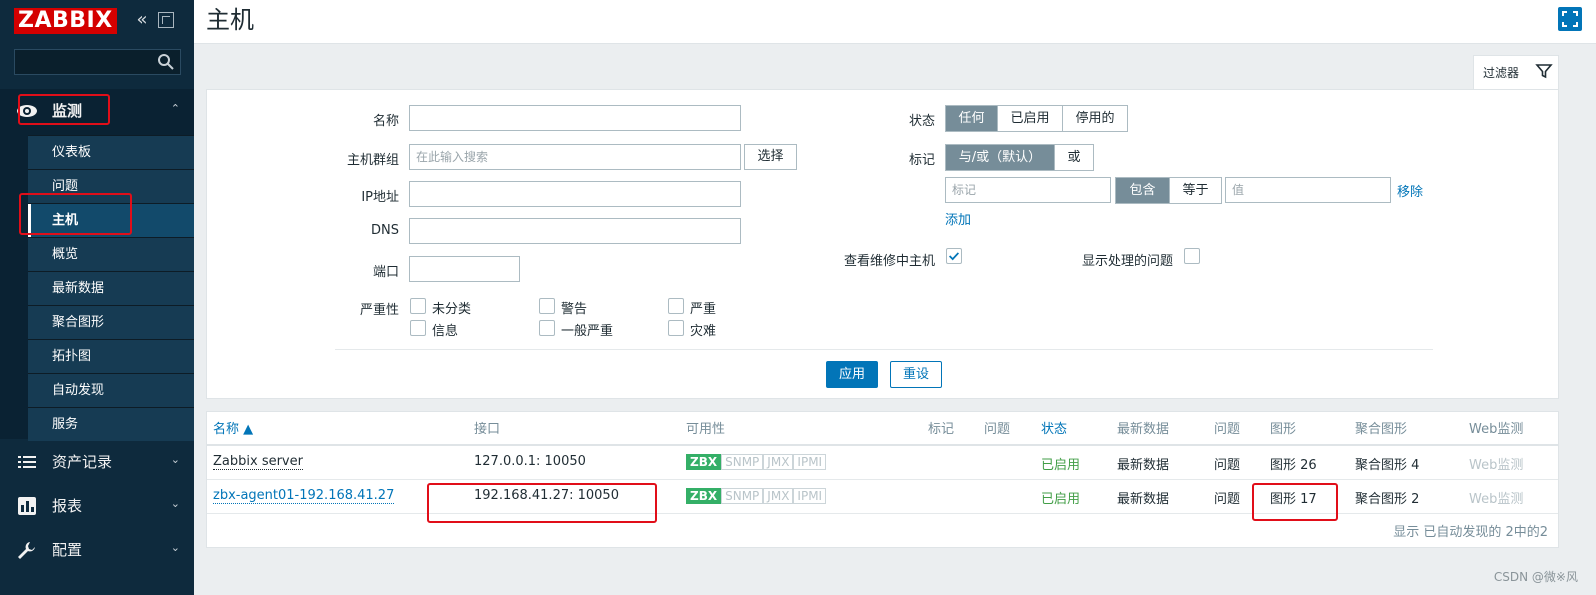 This screenshot has height=595, width=1596. What do you see at coordinates (1387, 463) in the screenshot?
I see `screens-link: 聚合图形 4` at bounding box center [1387, 463].